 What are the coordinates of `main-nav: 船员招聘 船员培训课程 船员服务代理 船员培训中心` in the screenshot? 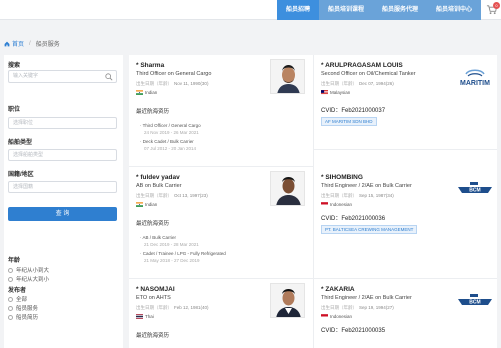 It's located at (379, 10).